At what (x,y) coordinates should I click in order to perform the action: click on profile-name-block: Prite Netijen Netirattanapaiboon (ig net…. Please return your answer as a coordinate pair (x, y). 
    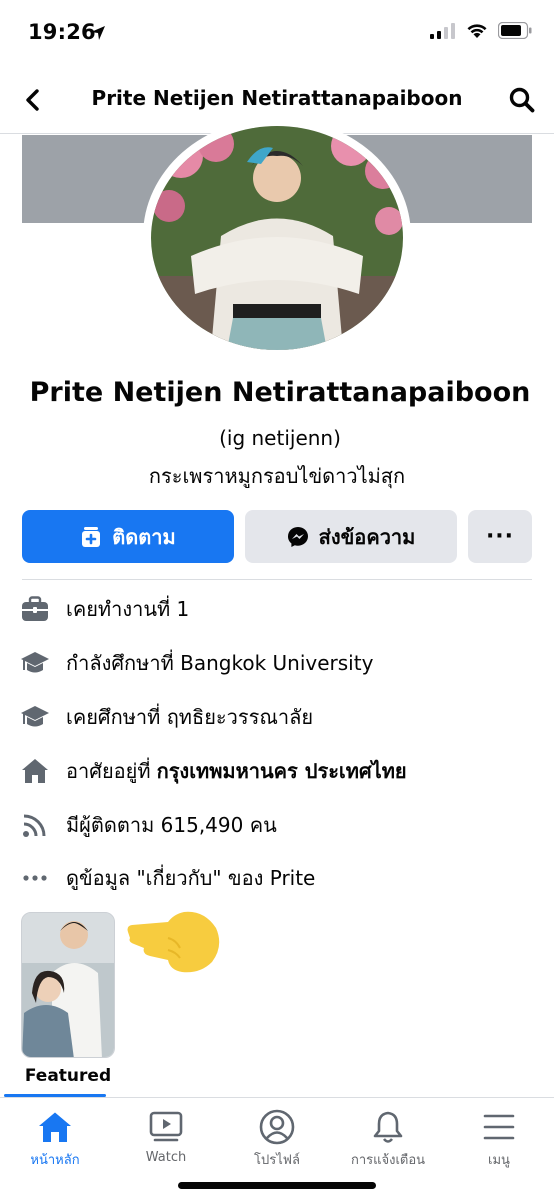
    Looking at the image, I should click on (280, 416).